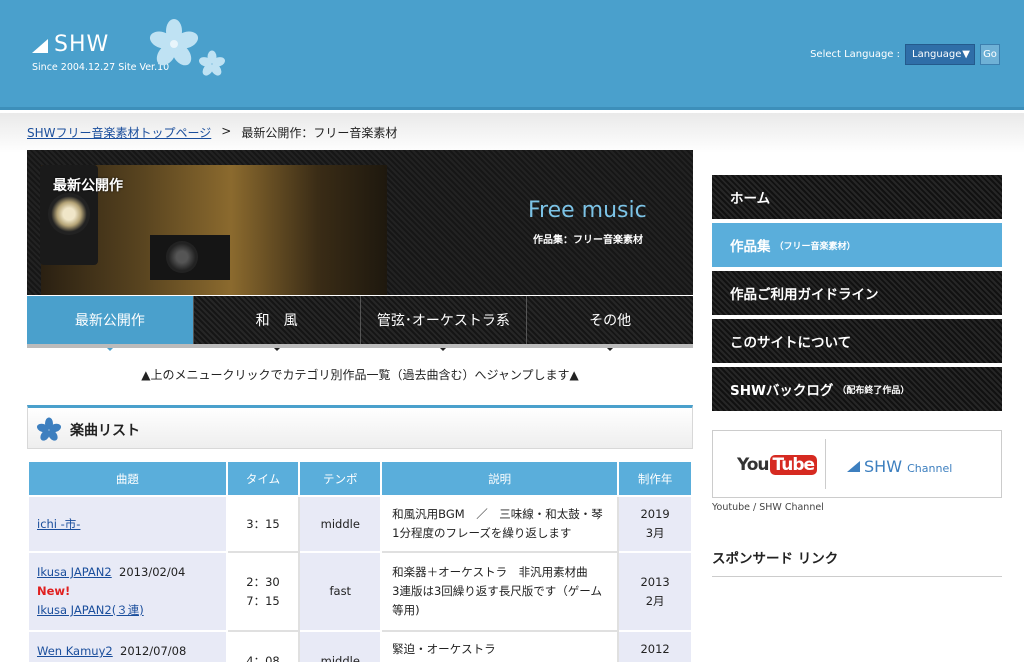 This screenshot has height=662, width=1024. Describe the element at coordinates (263, 581) in the screenshot. I see `time-value: 2：30` at that location.